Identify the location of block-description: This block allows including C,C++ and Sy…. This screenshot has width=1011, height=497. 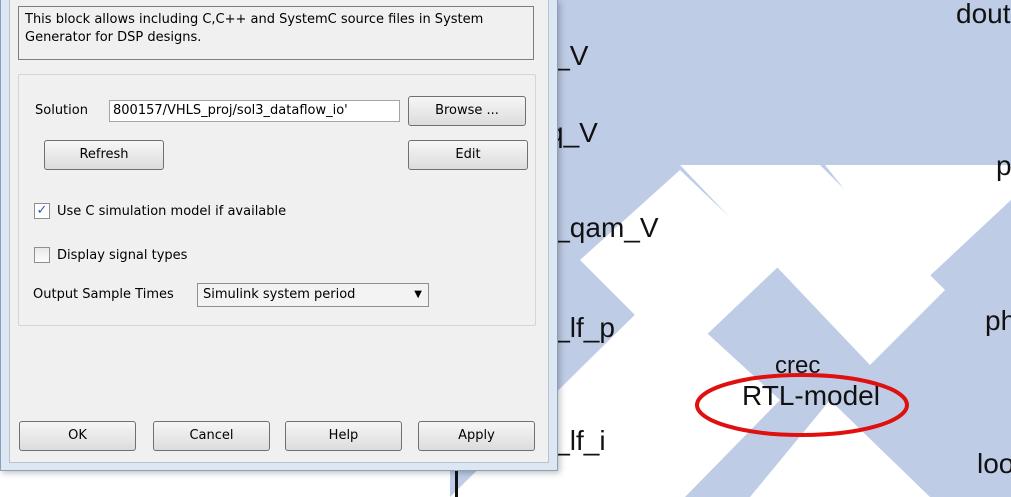
(276, 33).